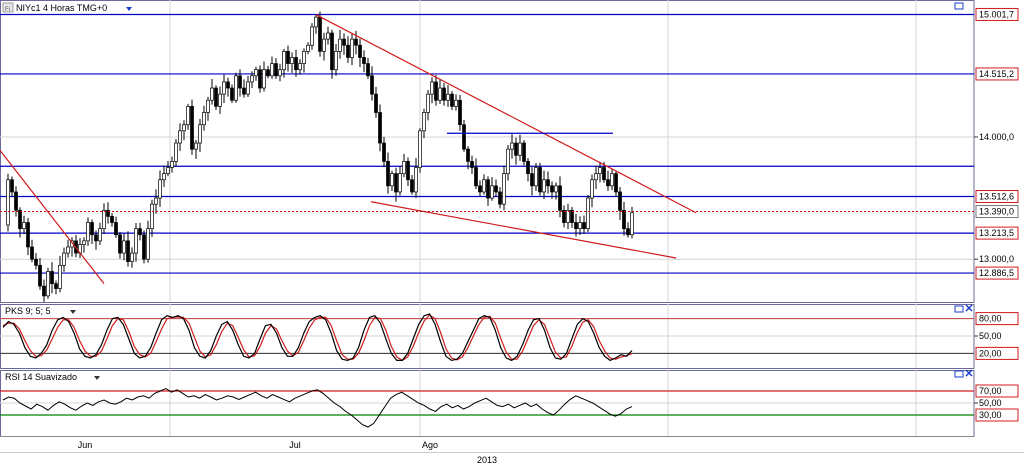  I want to click on stoch-tick-label: 50,00, so click(990, 336).